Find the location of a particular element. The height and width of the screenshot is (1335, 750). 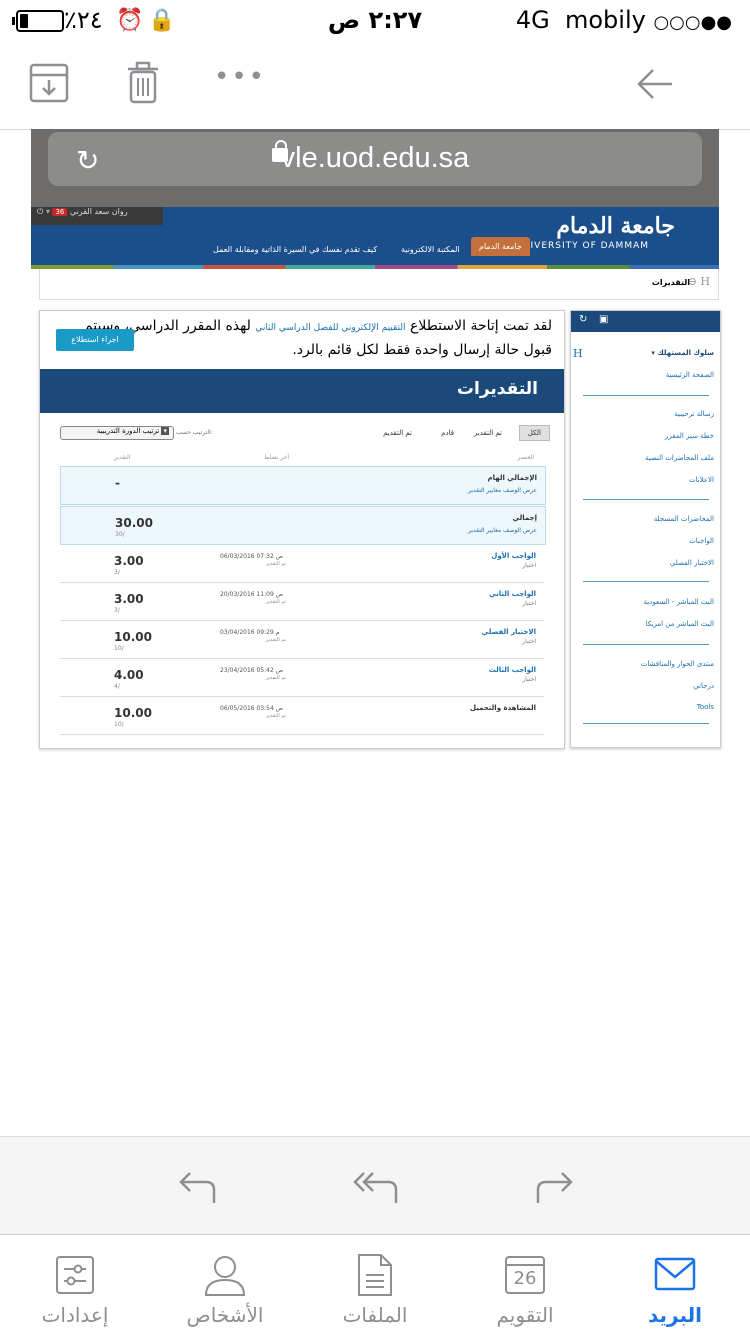

sort-value: ترتيب الدورة التدريبية is located at coordinates (128, 431).